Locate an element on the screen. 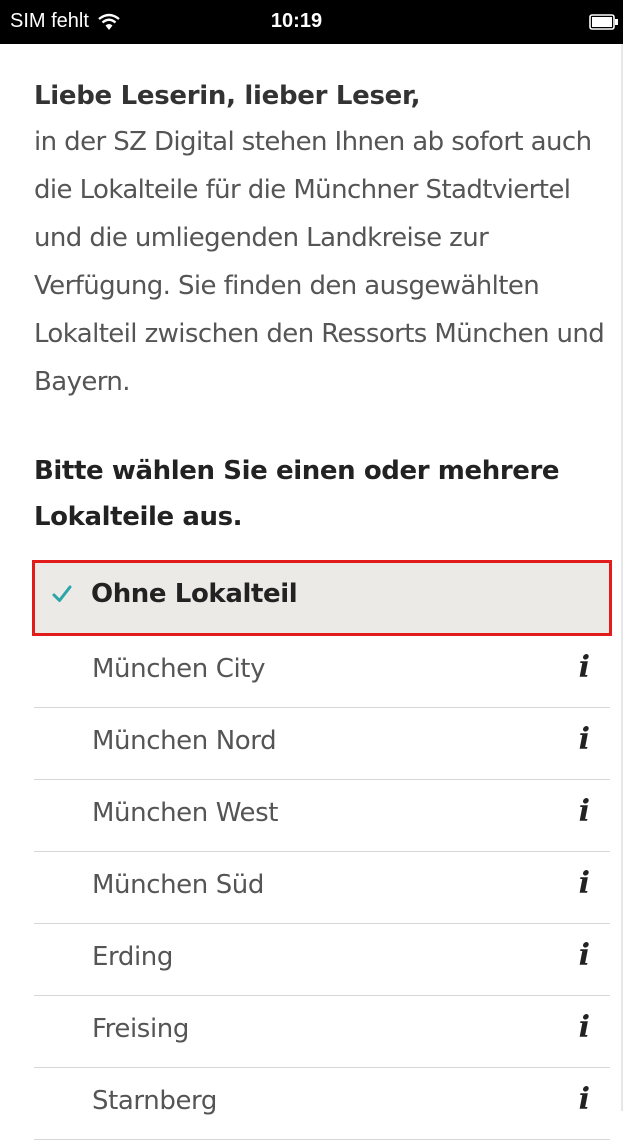  status-time: 10:19 is located at coordinates (296, 21).